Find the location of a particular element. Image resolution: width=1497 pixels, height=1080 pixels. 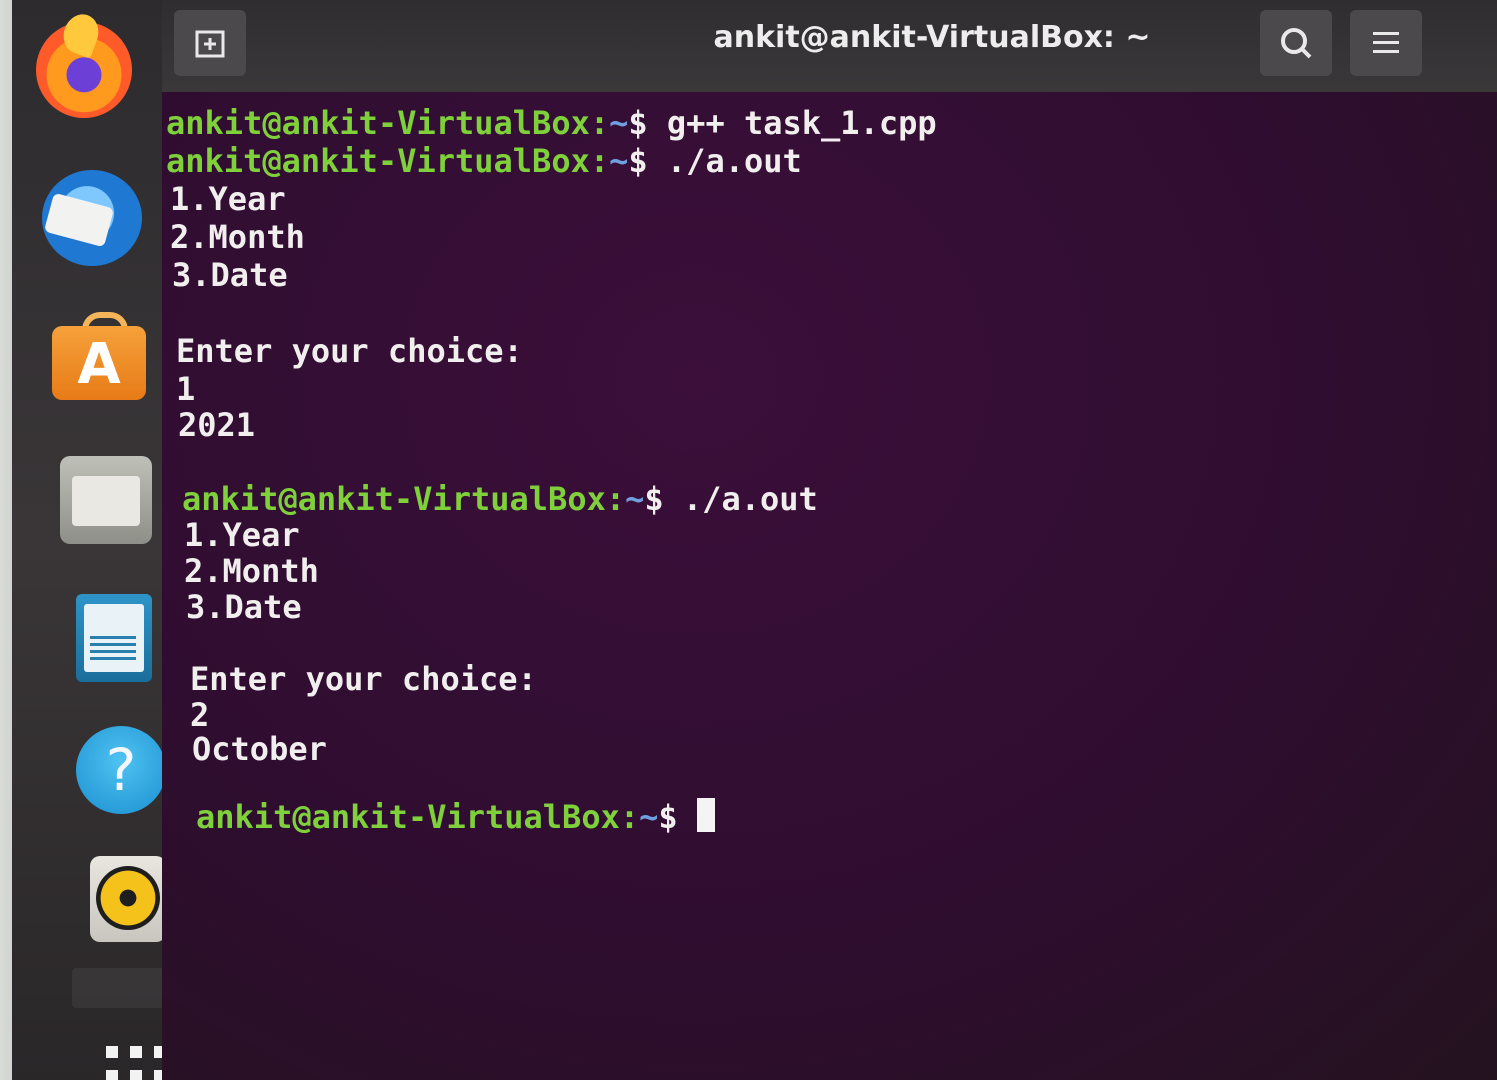

search-icon is located at coordinates (1296, 43).